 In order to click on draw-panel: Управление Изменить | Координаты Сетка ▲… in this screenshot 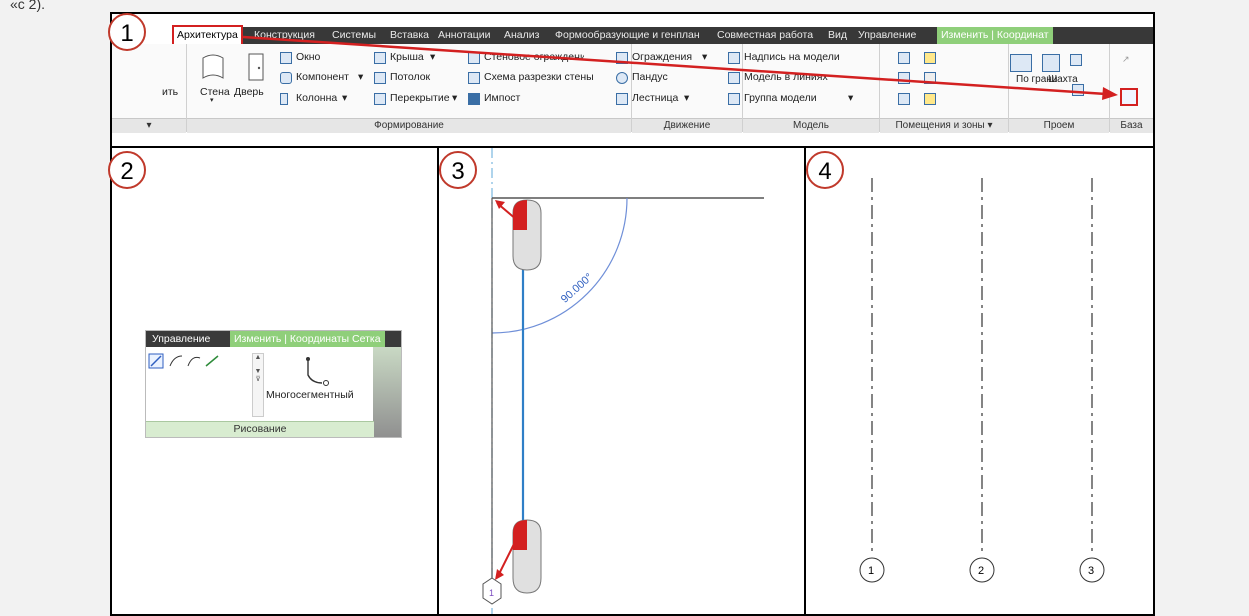, I will do `click(273, 384)`.